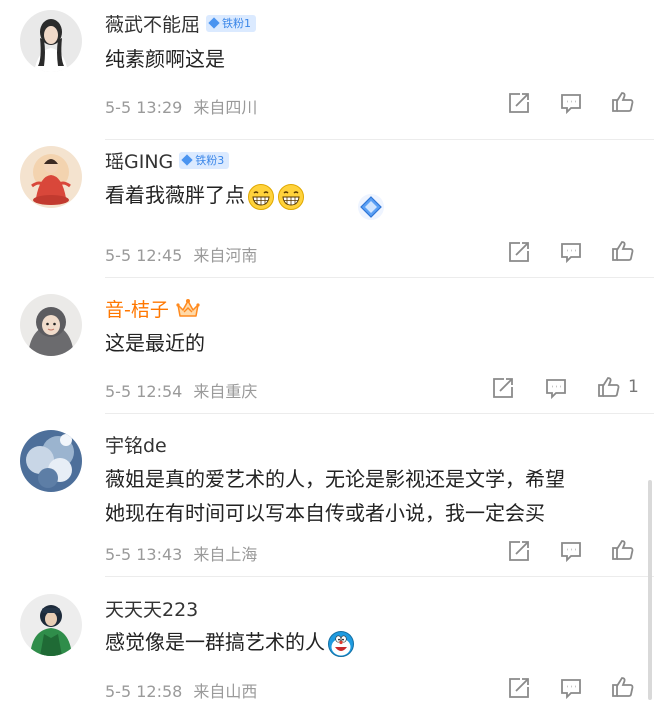 This screenshot has height=711, width=654. Describe the element at coordinates (184, 690) in the screenshot. I see `comment-meta: 5-5 12:58 来自山西` at that location.